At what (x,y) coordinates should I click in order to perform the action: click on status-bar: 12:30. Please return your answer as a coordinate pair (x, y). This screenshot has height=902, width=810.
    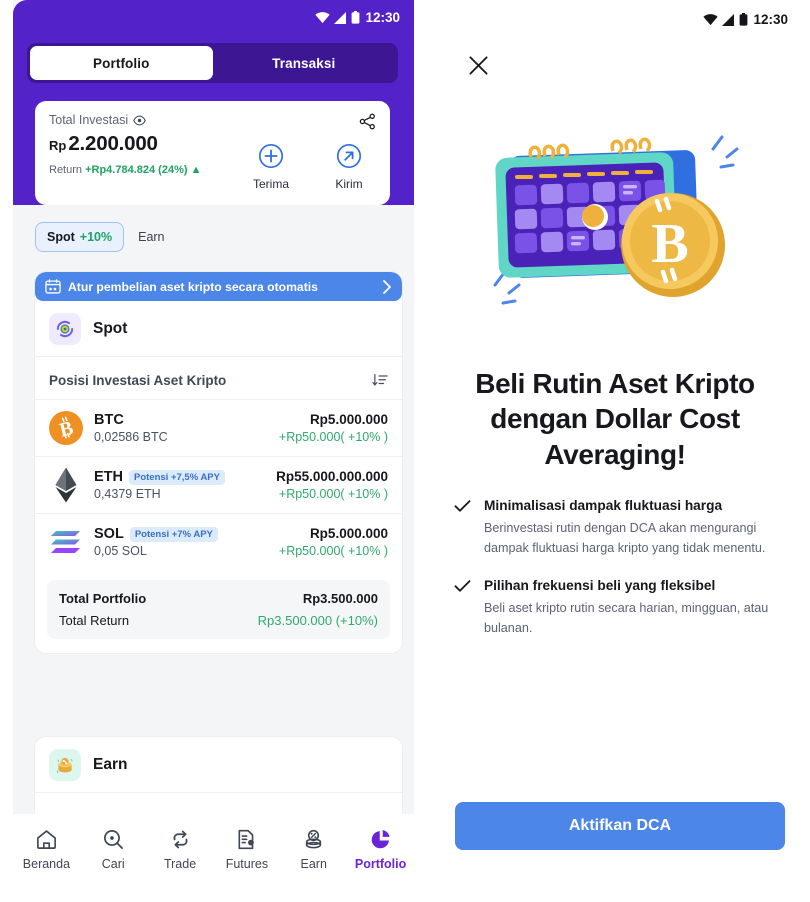
    Looking at the image, I should click on (357, 17).